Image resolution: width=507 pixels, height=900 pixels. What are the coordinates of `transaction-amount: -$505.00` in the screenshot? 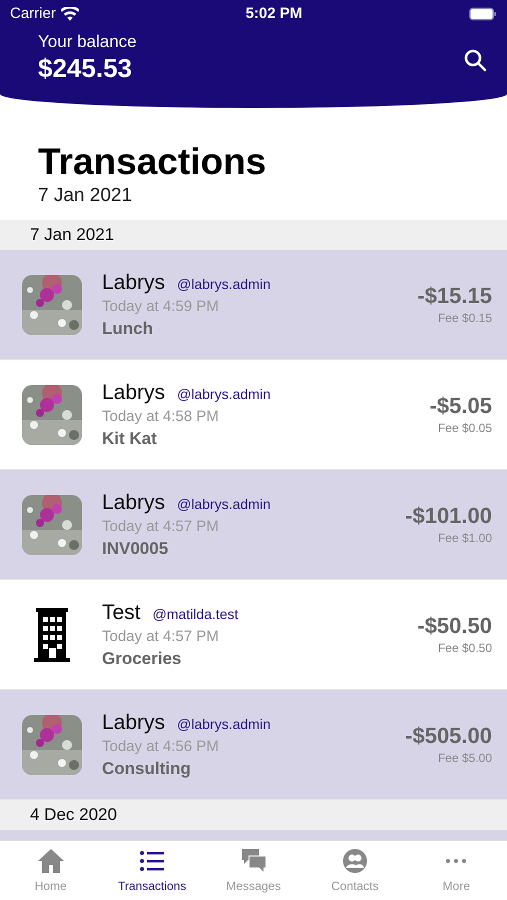 It's located at (448, 735).